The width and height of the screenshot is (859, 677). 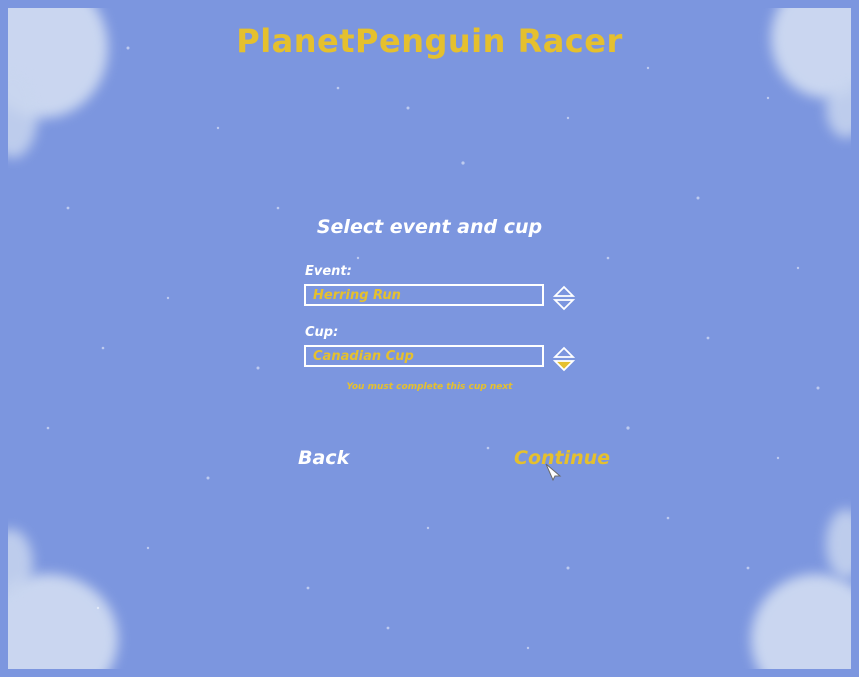 I want to click on back-button: Back, so click(x=323, y=458).